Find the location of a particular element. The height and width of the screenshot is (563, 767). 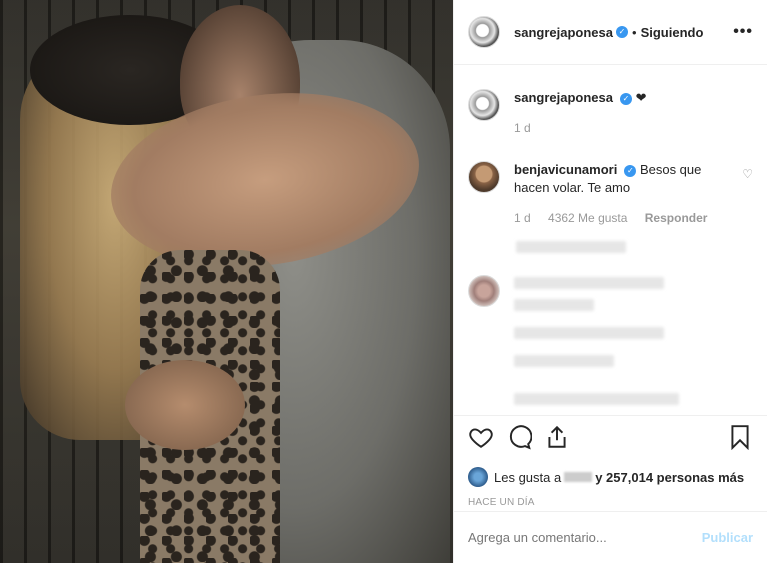

comment-likes: 4362 Me gusta is located at coordinates (587, 218).